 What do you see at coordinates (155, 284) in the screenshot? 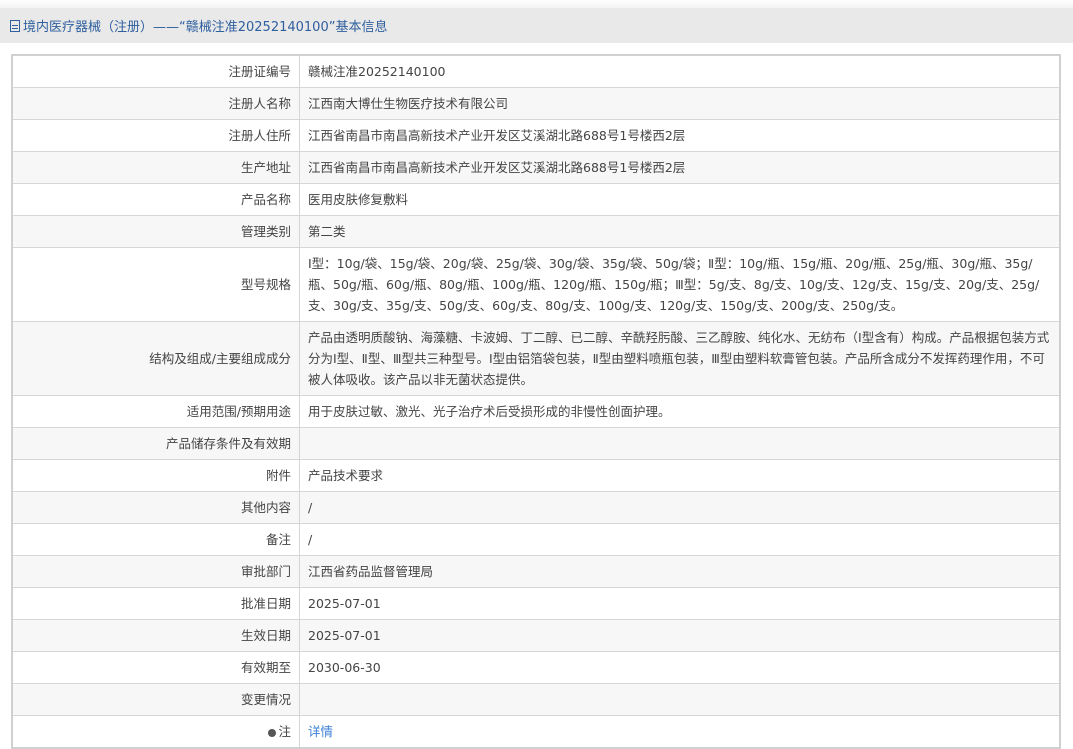
I see `row-label: 型号规格` at bounding box center [155, 284].